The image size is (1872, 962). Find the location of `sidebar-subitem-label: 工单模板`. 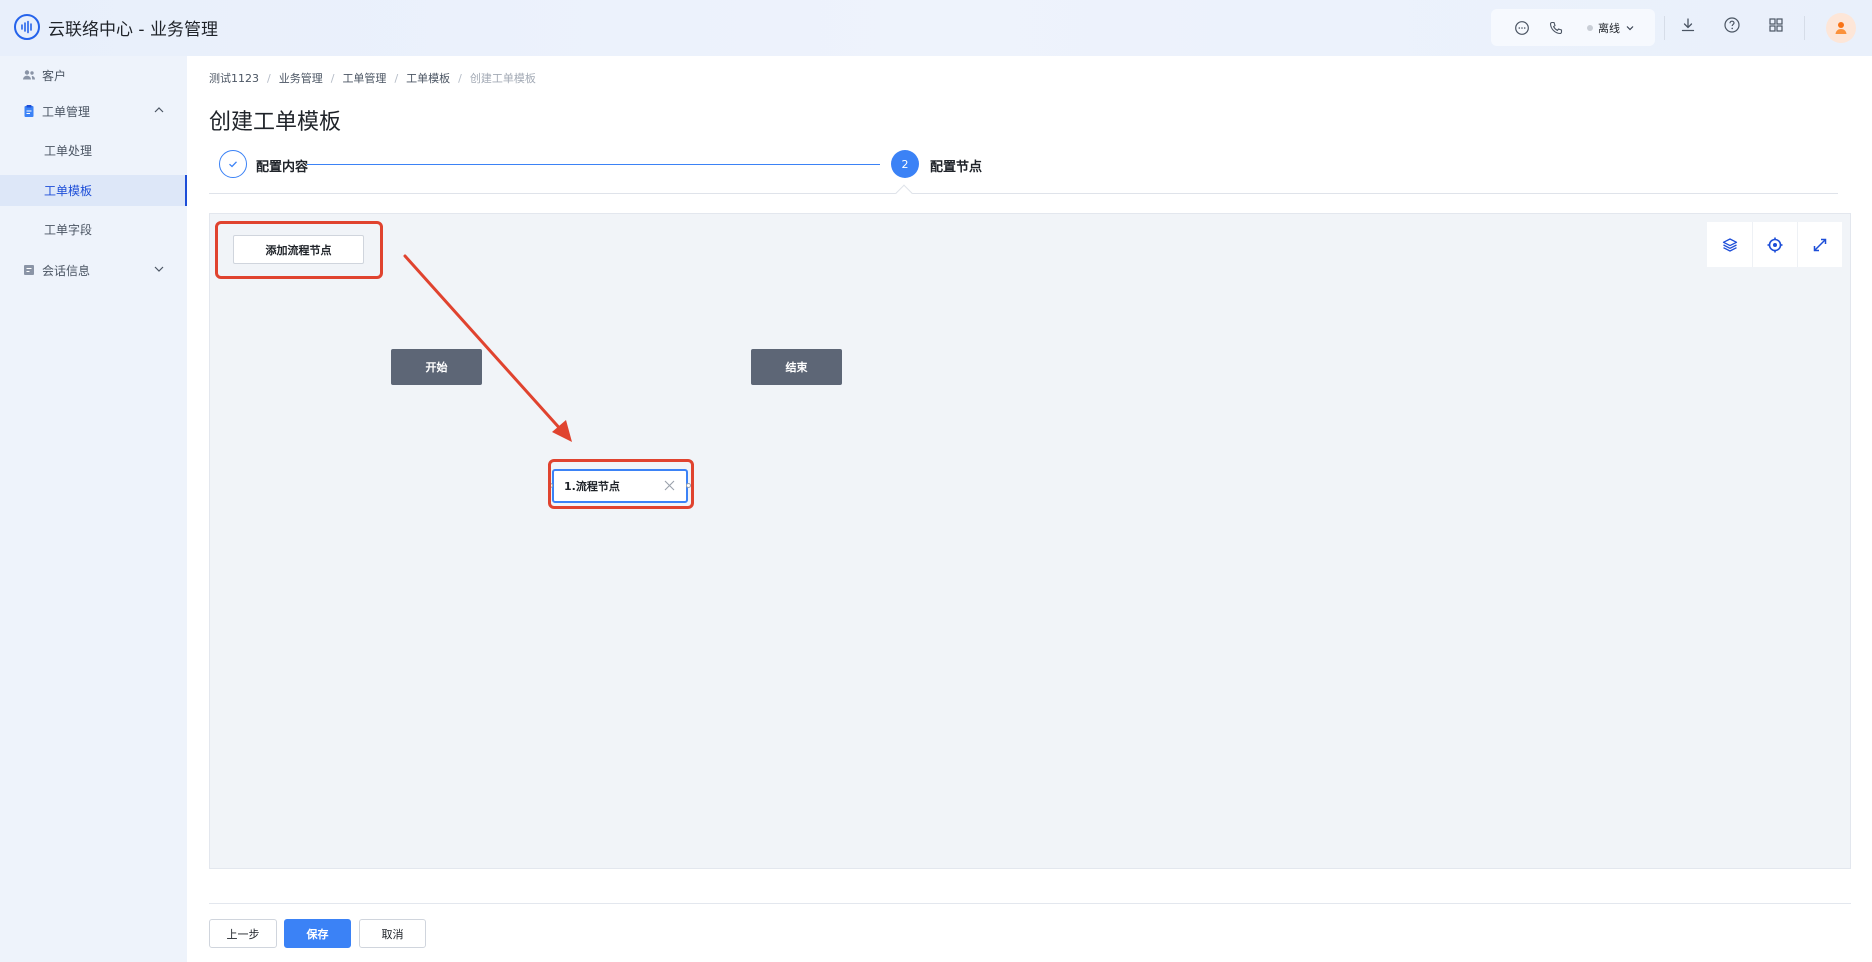

sidebar-subitem-label: 工单模板 is located at coordinates (68, 191).